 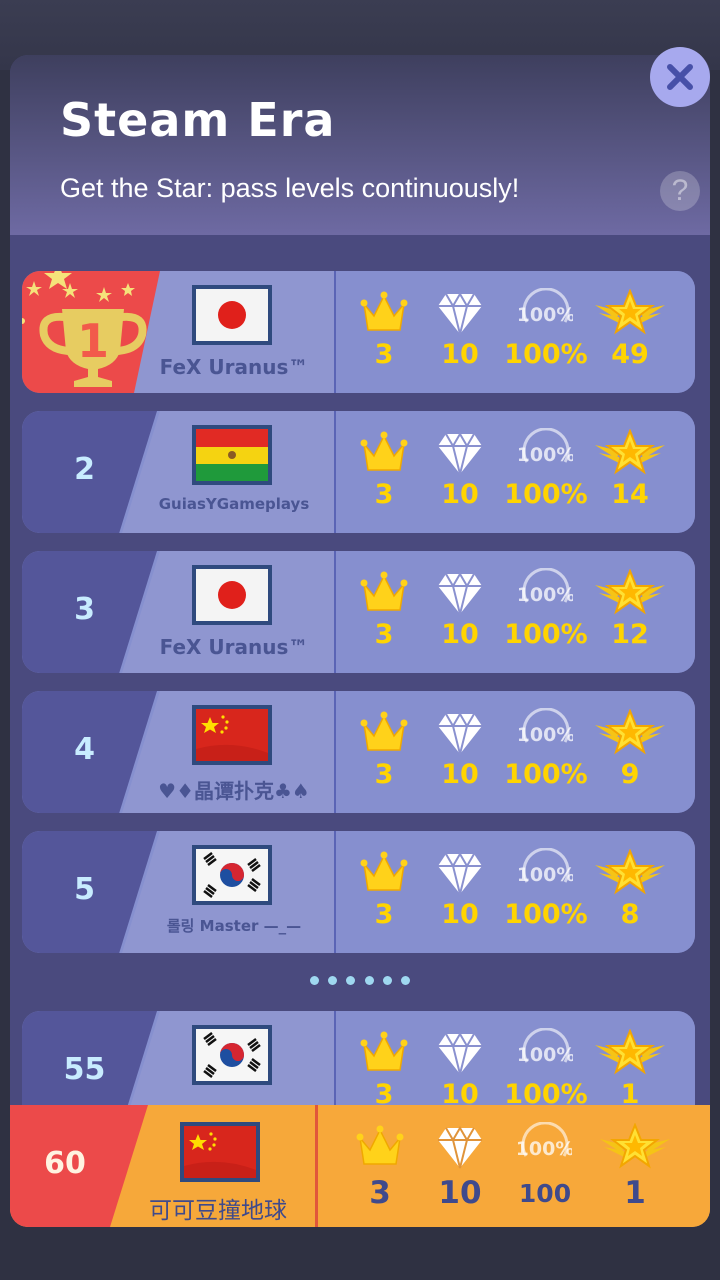 I want to click on stars-value: 8, so click(x=630, y=914).